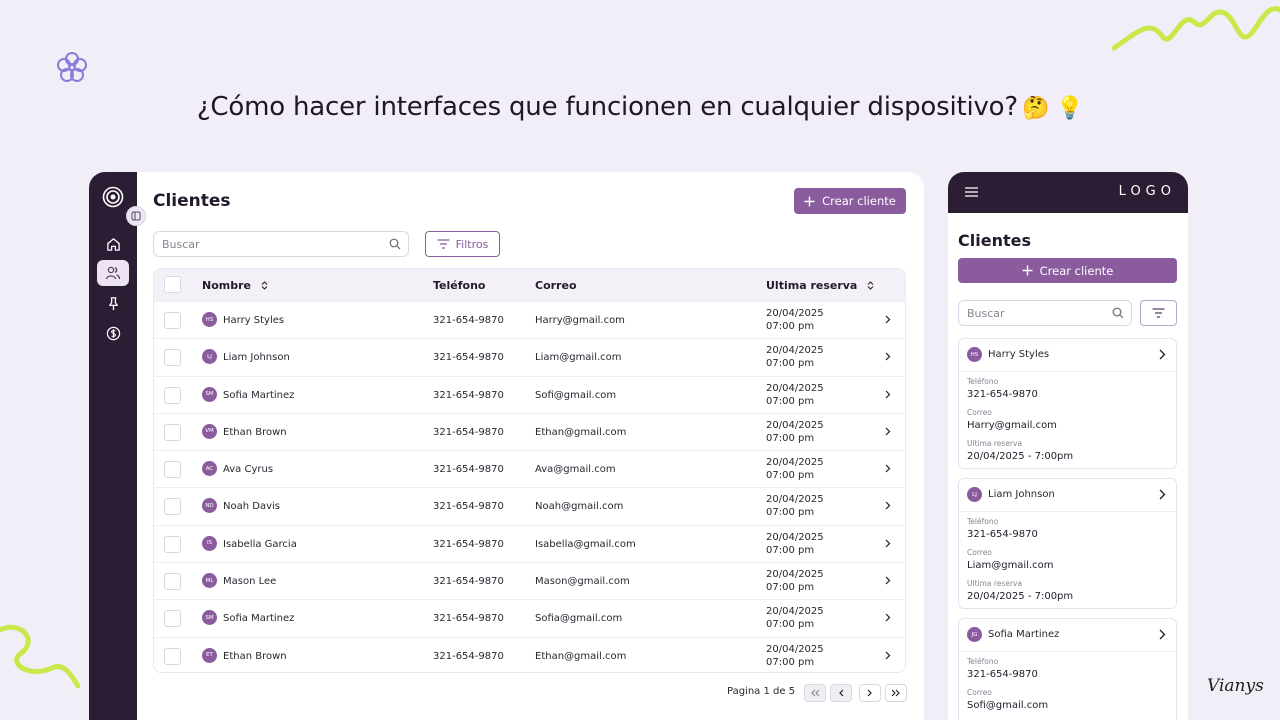 The width and height of the screenshot is (1280, 720). What do you see at coordinates (462, 244) in the screenshot?
I see `filter-button: Filtros` at bounding box center [462, 244].